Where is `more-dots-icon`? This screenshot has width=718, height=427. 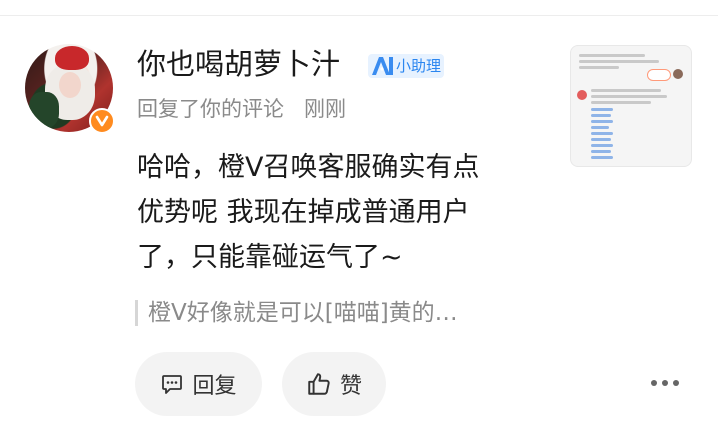
more-dots-icon is located at coordinates (666, 383).